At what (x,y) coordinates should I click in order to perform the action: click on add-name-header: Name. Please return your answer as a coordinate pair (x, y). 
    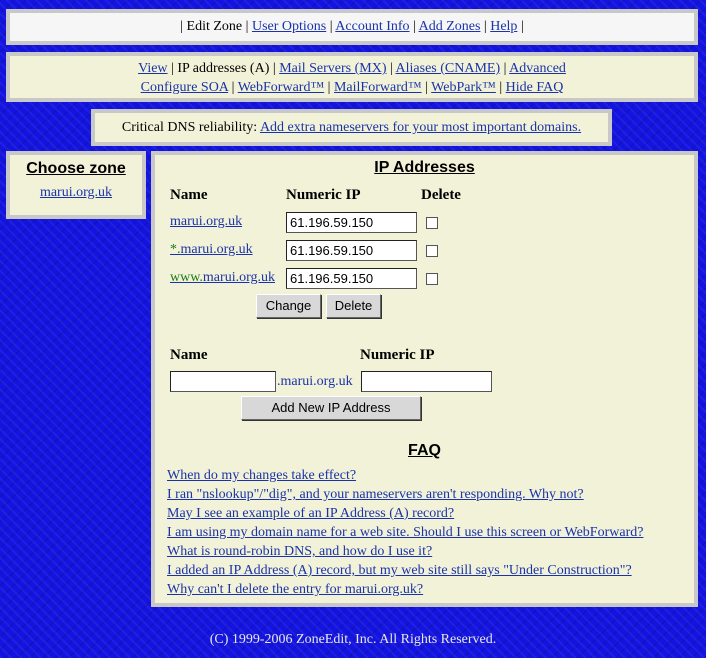
    Looking at the image, I should click on (189, 355).